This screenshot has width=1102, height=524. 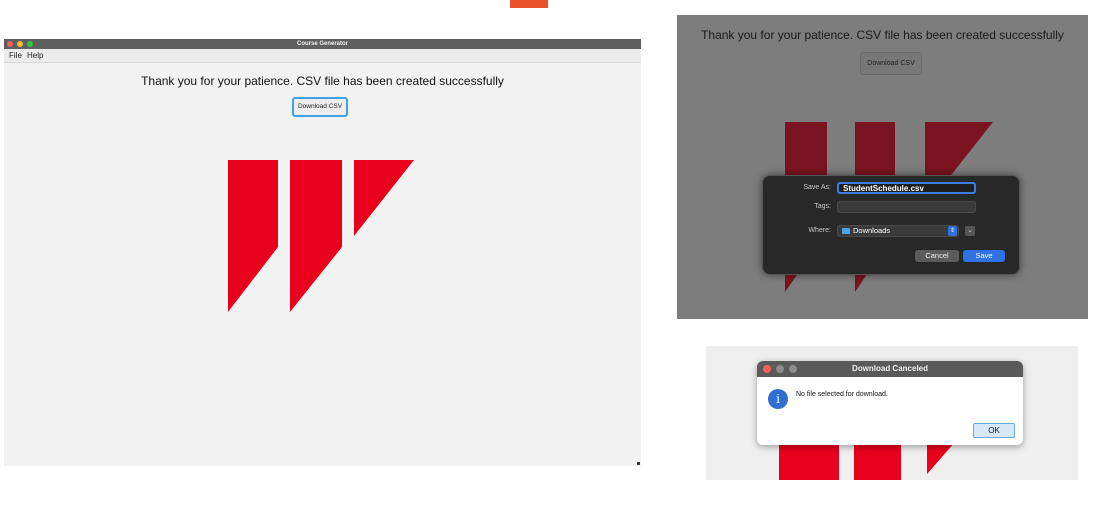 I want to click on title-bar: Course Generator, so click(x=322, y=44).